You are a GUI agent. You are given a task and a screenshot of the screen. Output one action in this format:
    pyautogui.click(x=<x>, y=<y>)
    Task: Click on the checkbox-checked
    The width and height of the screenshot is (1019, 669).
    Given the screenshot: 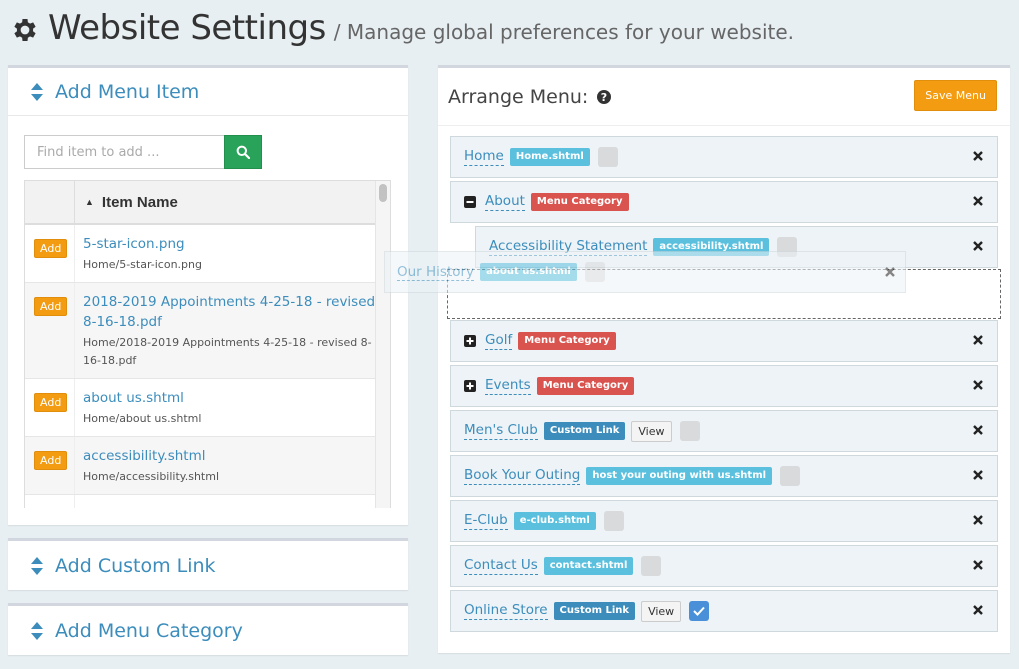 What is the action you would take?
    pyautogui.click(x=699, y=611)
    